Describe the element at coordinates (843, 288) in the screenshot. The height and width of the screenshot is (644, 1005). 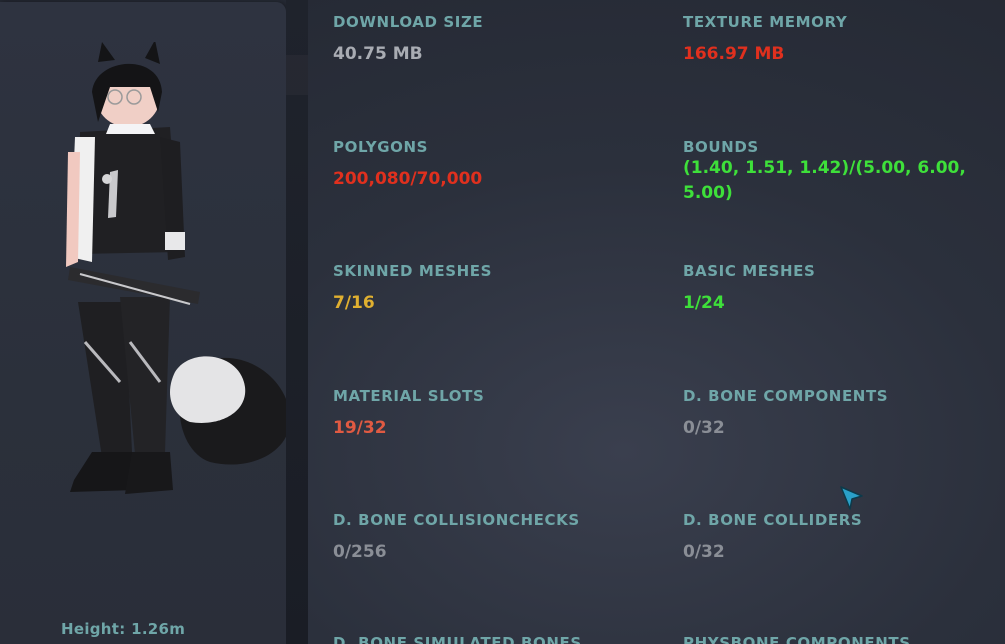
I see `stat-basic-meshes: BASIC MESHES 1/24` at that location.